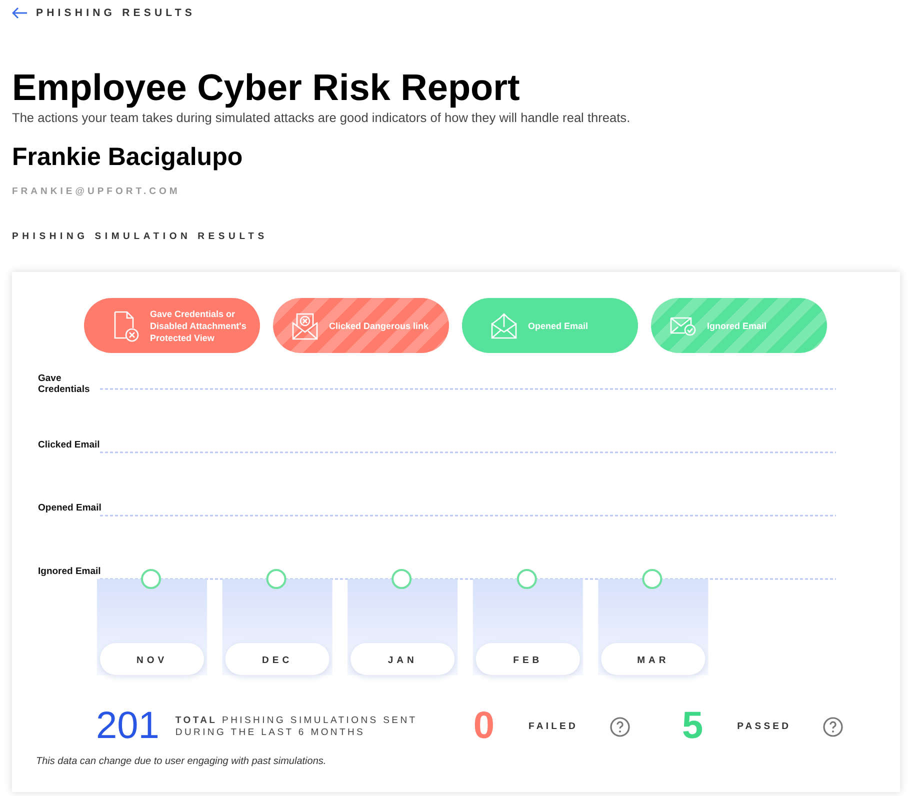  I want to click on failed-label: FAILED, so click(553, 726).